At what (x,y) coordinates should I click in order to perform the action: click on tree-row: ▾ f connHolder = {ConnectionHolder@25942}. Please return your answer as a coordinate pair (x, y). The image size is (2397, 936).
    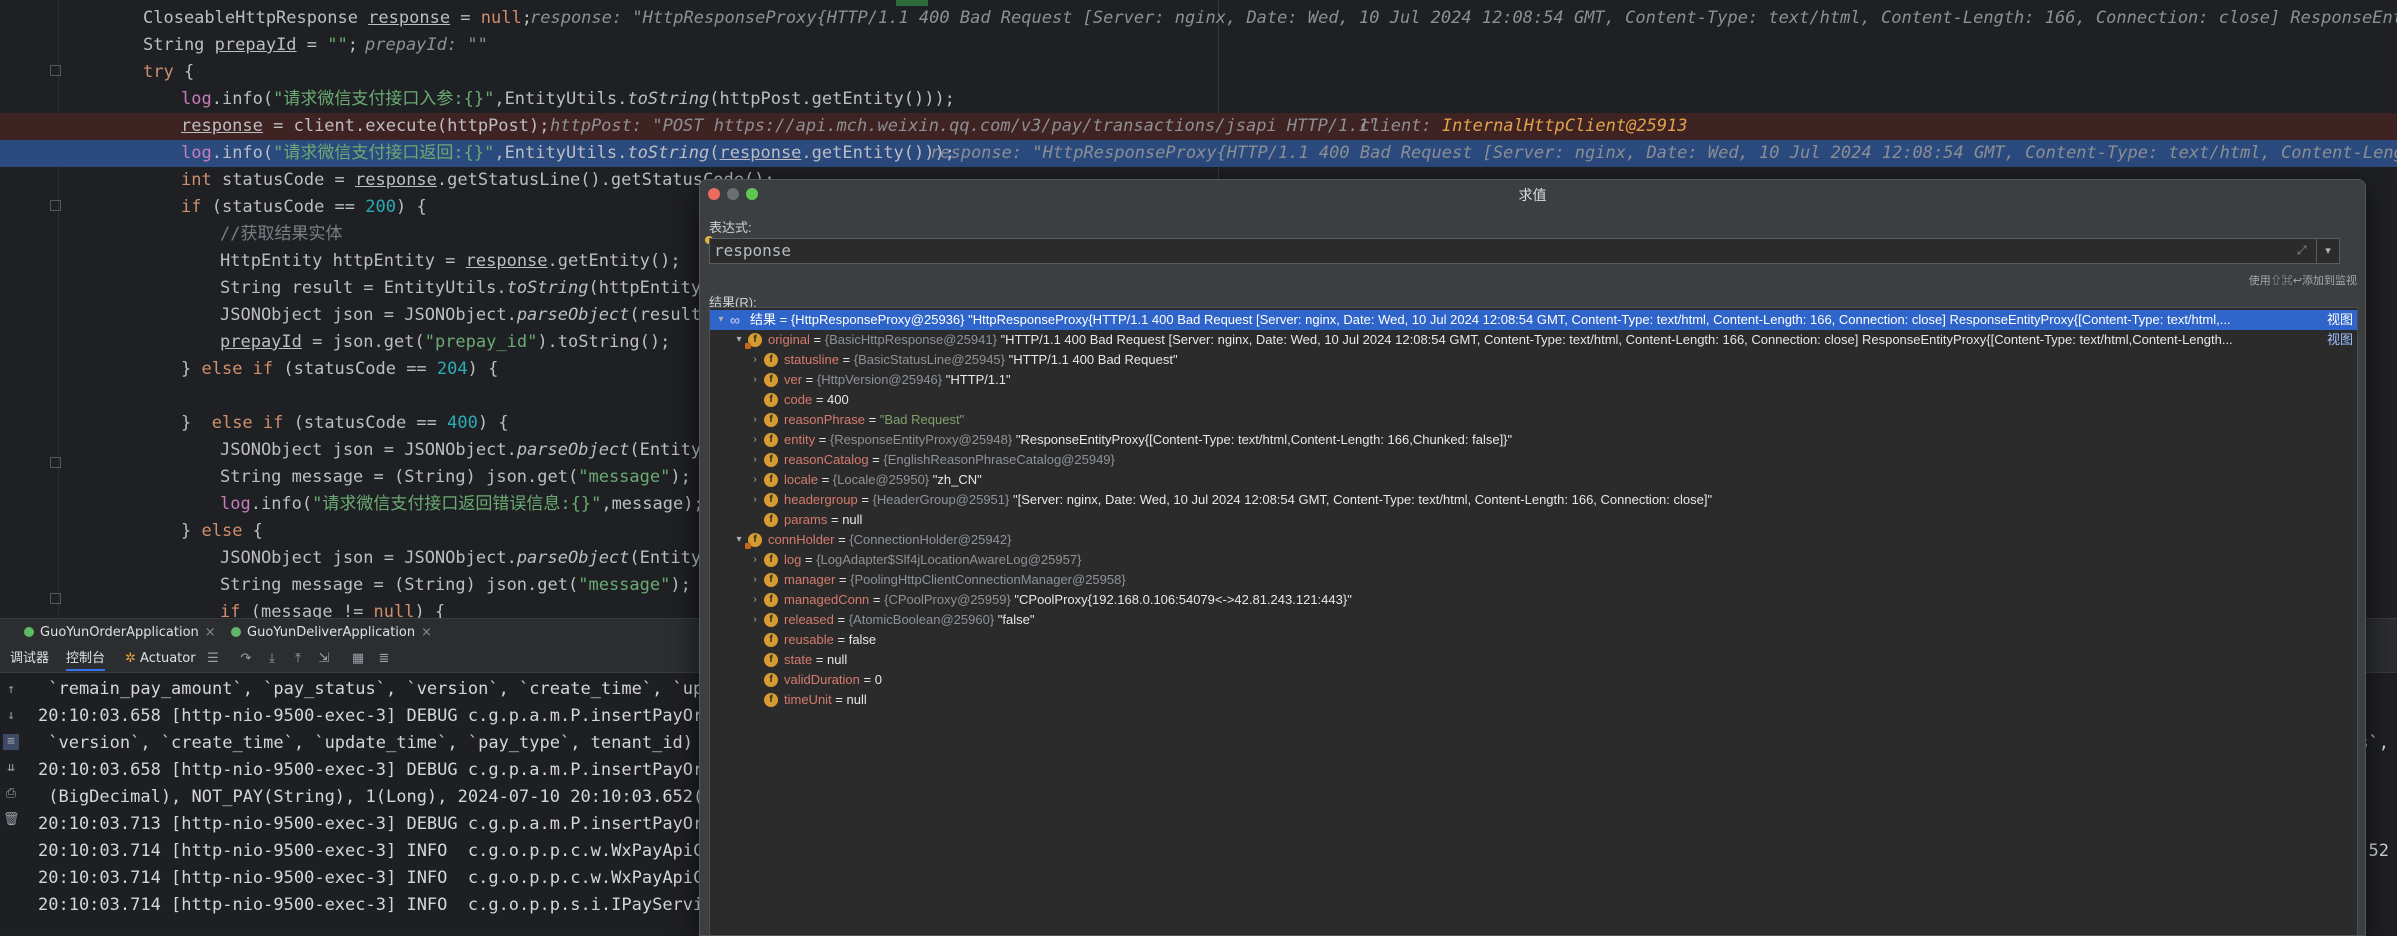
    Looking at the image, I should click on (1533, 540).